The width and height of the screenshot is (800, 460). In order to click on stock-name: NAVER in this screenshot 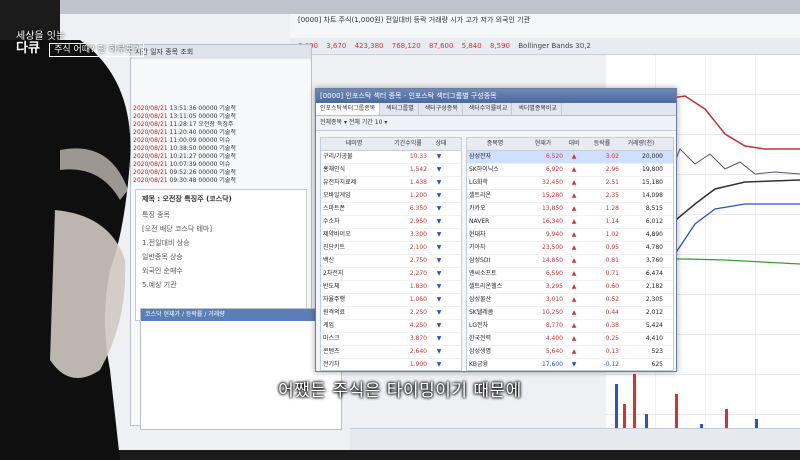, I will do `click(479, 221)`.